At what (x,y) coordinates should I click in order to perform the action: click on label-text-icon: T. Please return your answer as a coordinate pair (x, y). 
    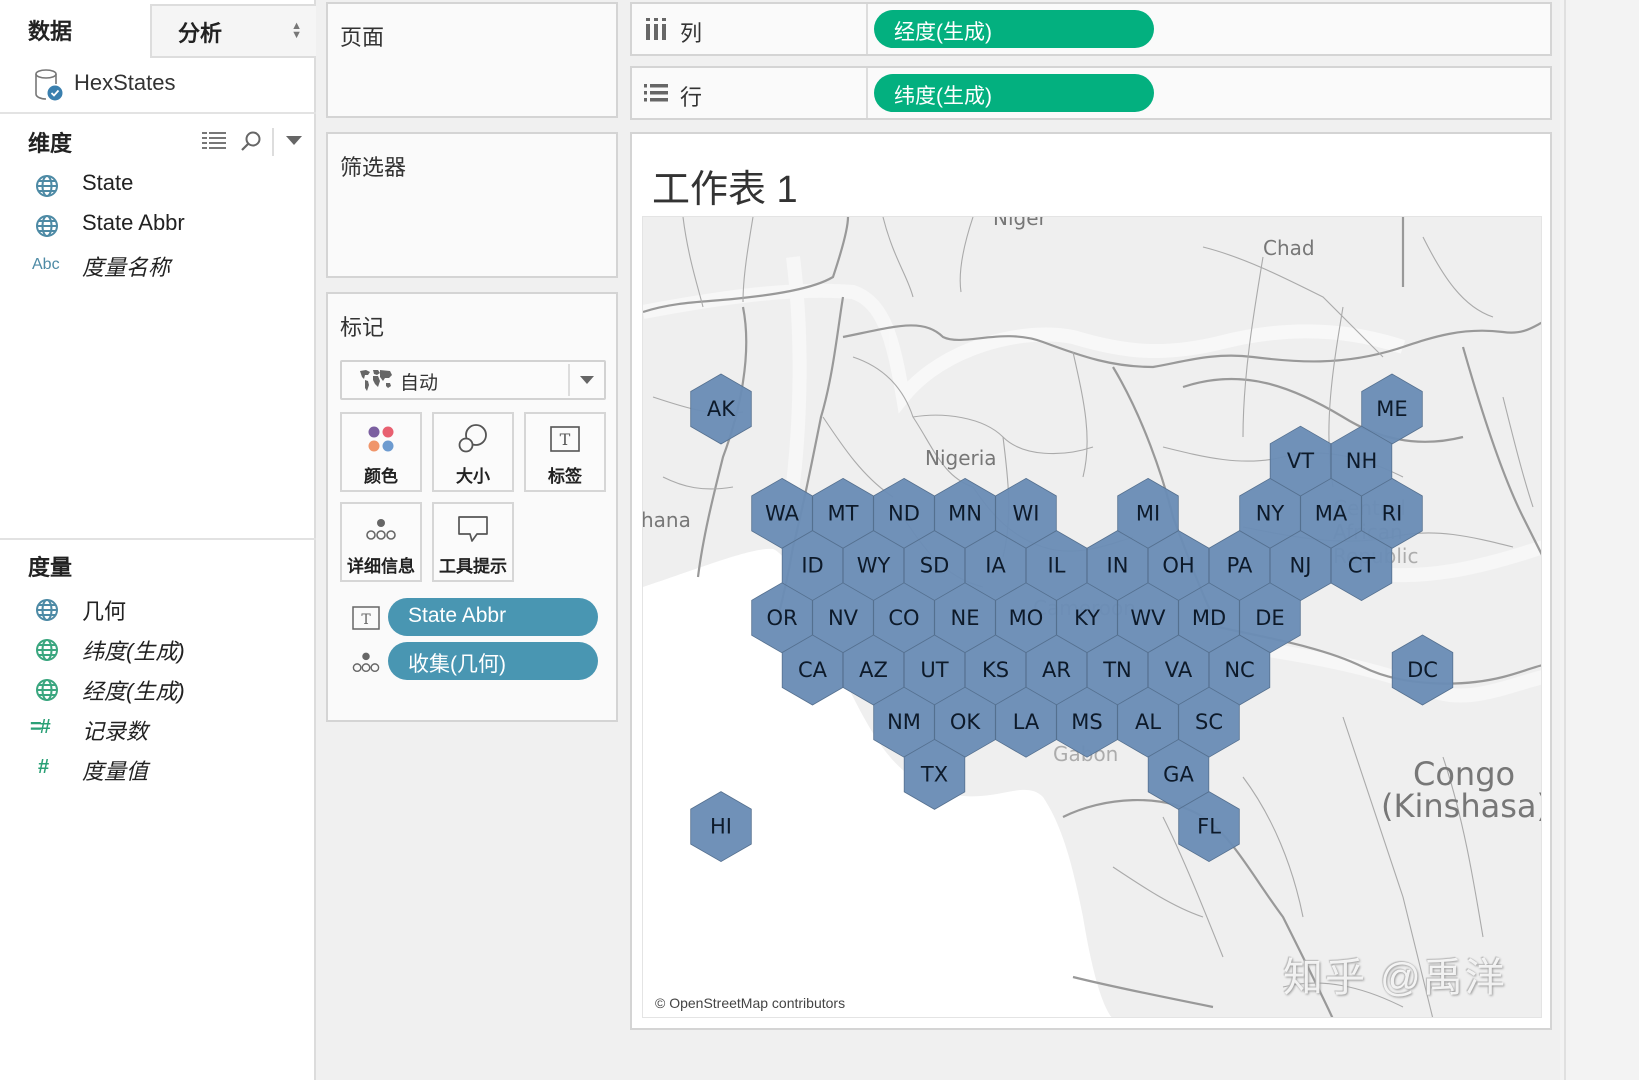
    Looking at the image, I should click on (565, 439).